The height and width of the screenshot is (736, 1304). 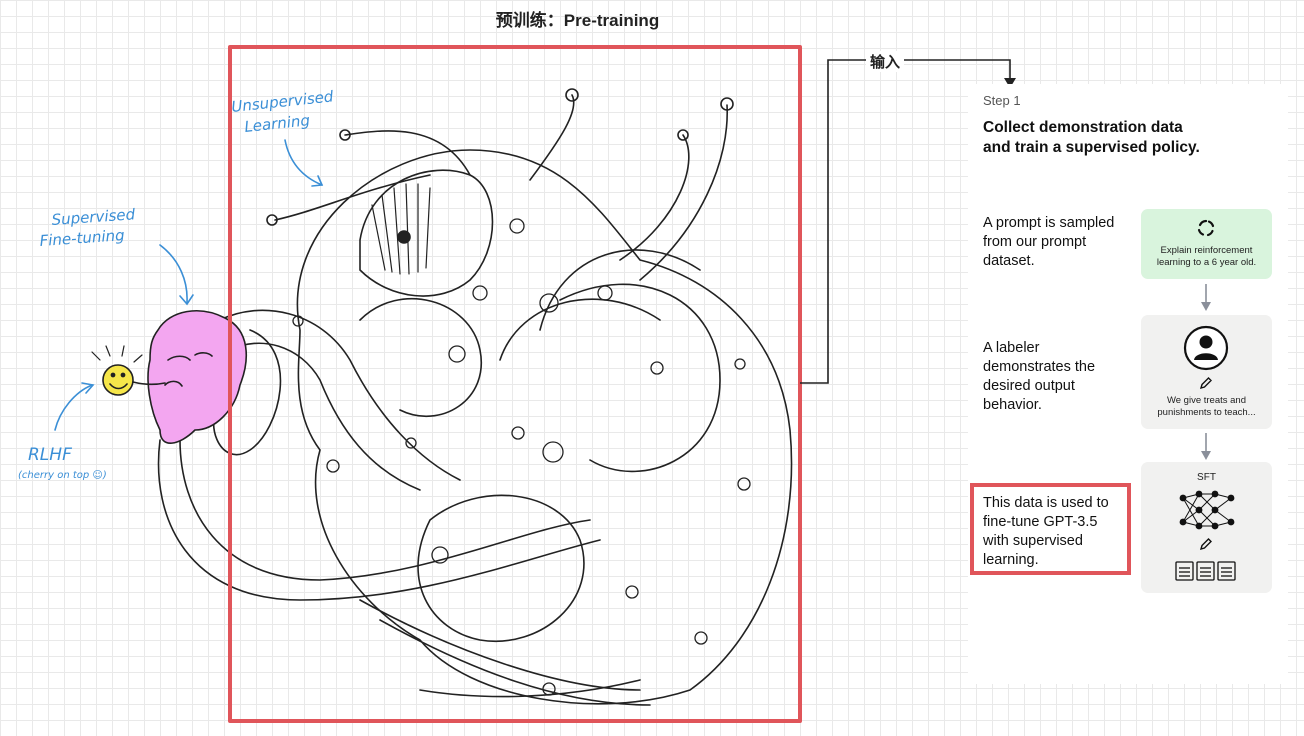 I want to click on neural-network-icon, so click(x=1207, y=510).